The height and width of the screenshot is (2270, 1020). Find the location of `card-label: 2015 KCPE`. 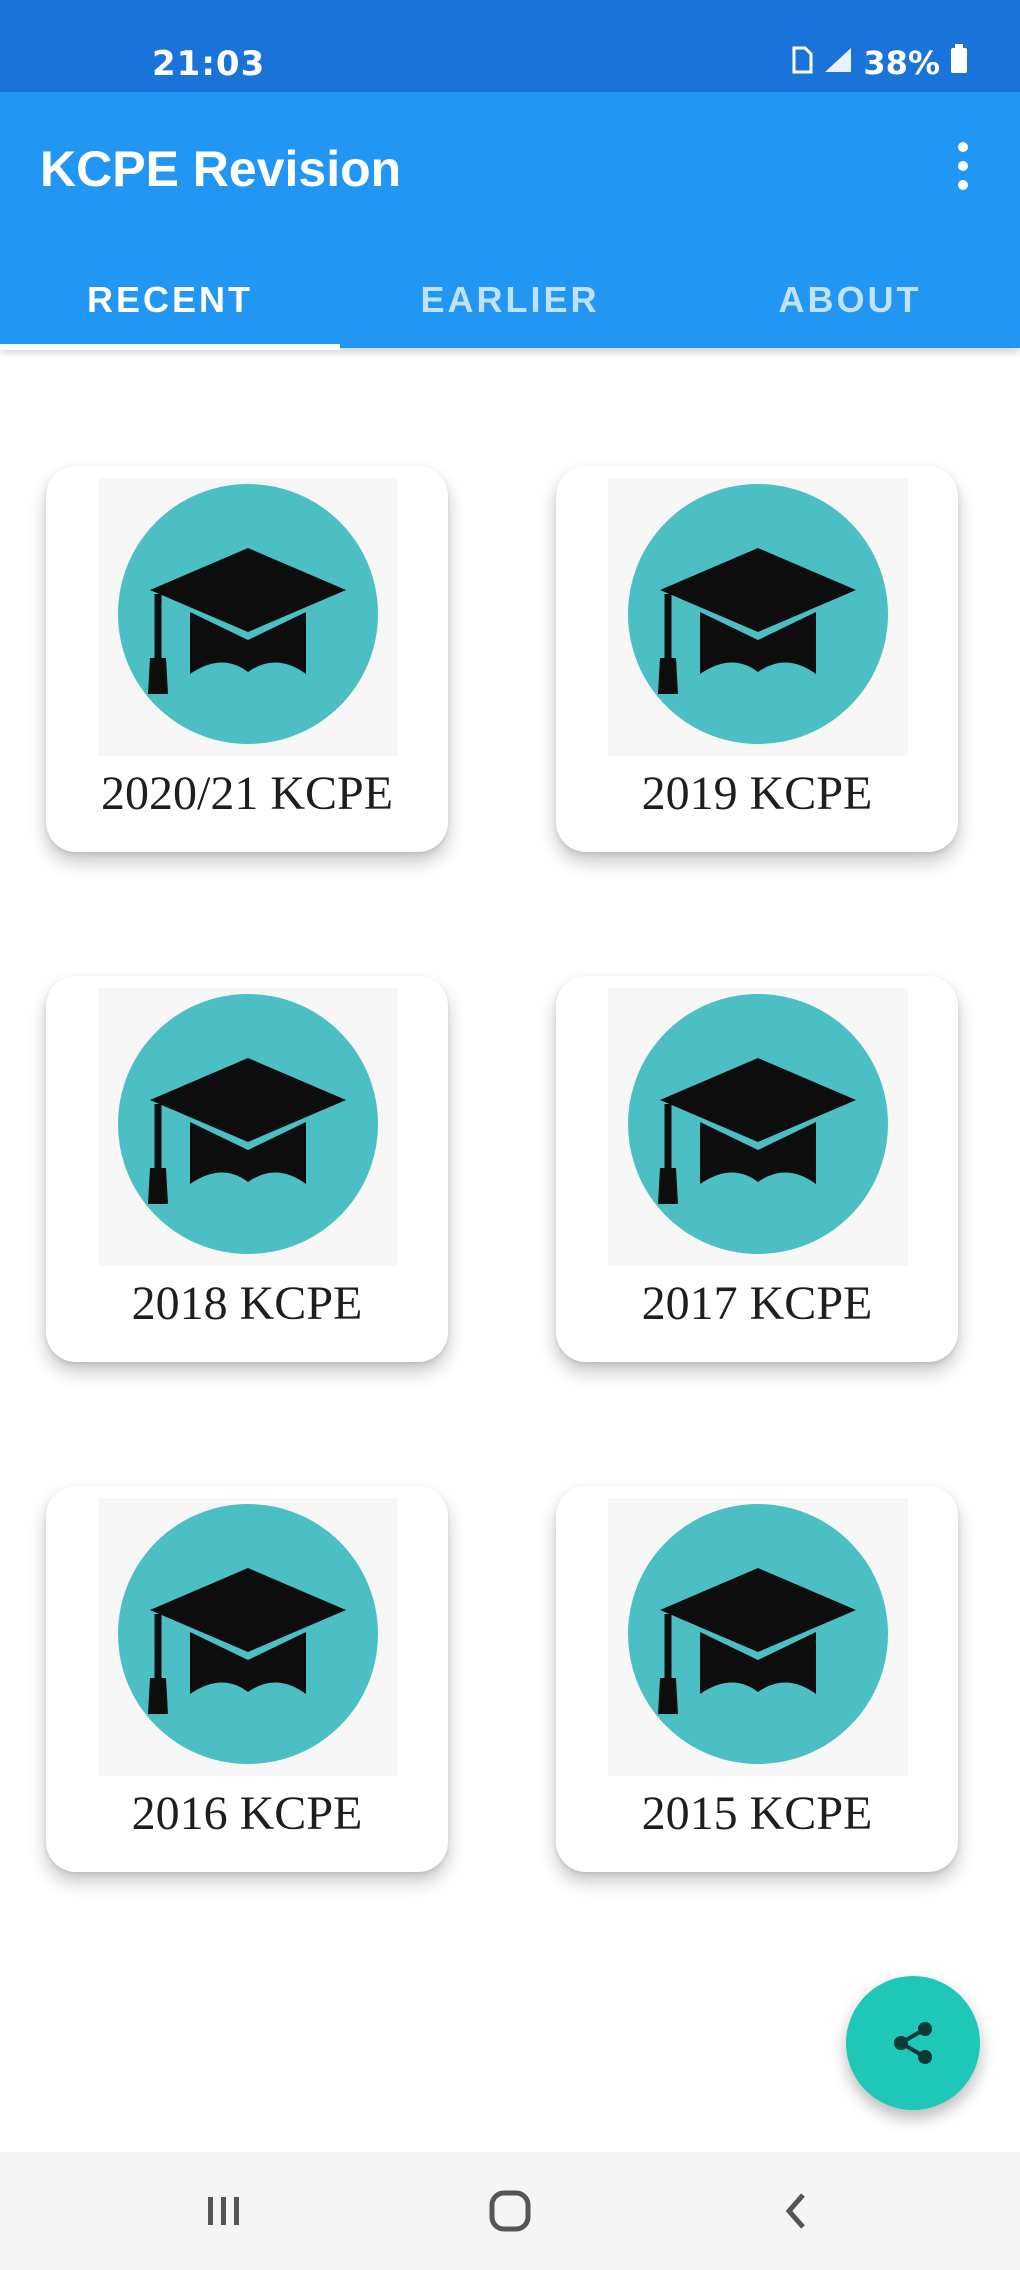

card-label: 2015 KCPE is located at coordinates (757, 1813).